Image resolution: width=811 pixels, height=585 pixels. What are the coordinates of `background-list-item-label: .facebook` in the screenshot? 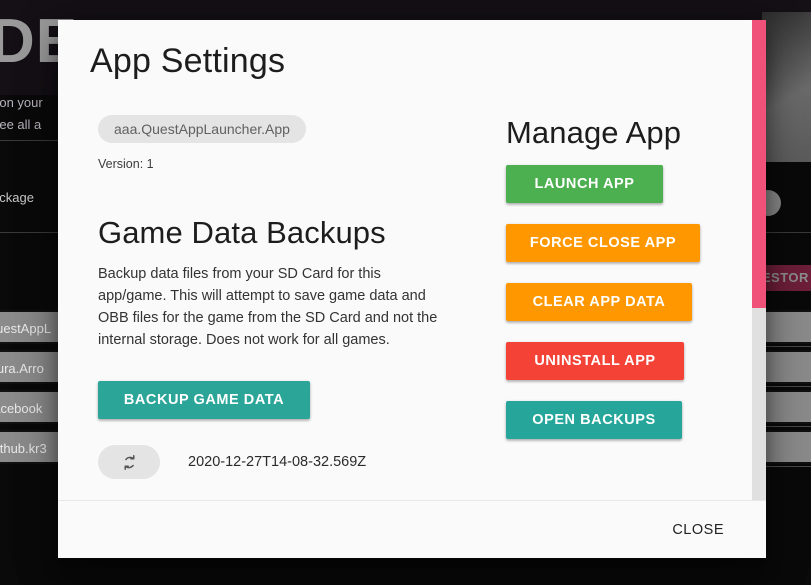 It's located at (21, 408).